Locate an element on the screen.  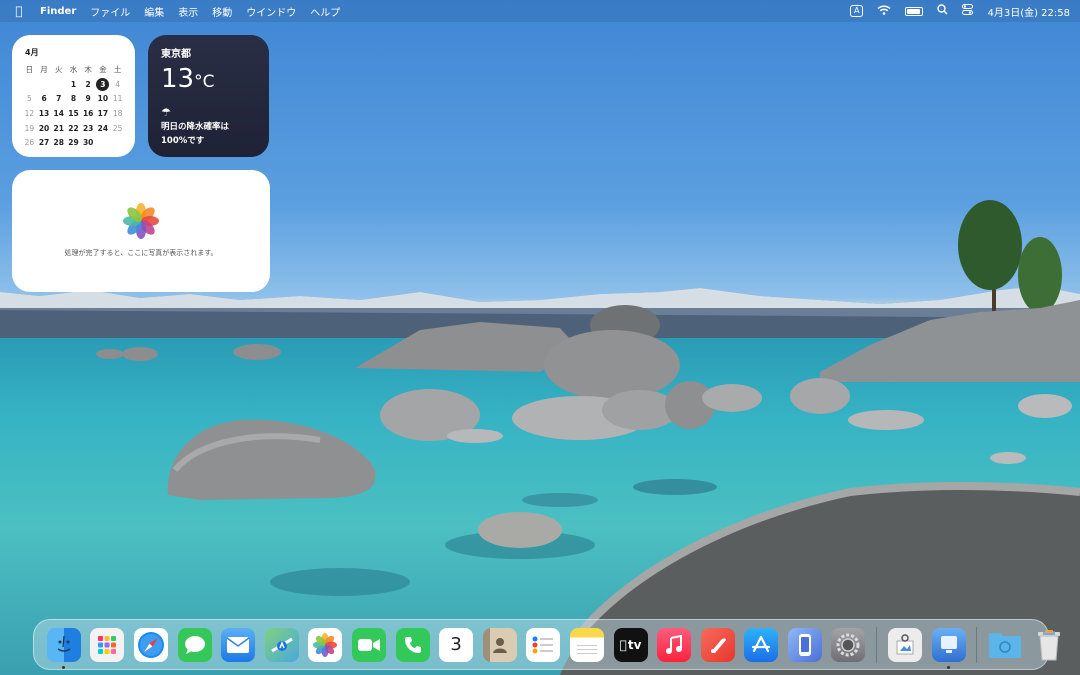
dock-safari-icon is located at coordinates (150, 644).